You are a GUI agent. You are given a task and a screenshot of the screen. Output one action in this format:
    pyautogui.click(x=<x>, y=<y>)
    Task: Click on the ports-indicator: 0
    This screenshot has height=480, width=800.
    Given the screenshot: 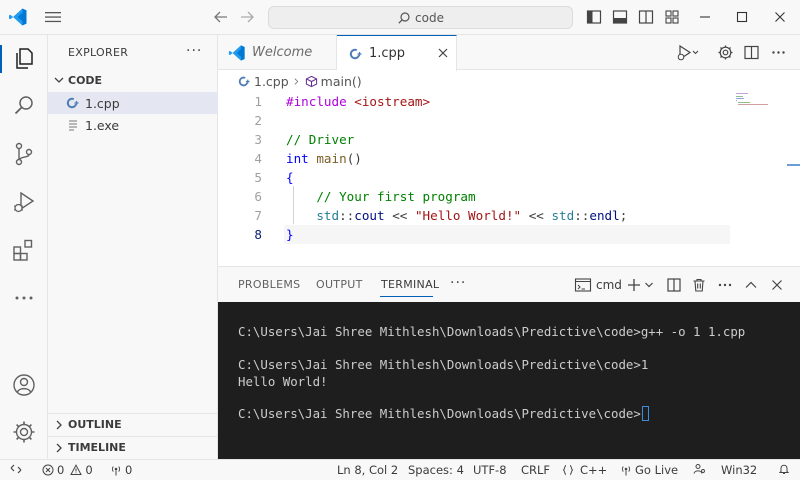 What is the action you would take?
    pyautogui.click(x=121, y=470)
    